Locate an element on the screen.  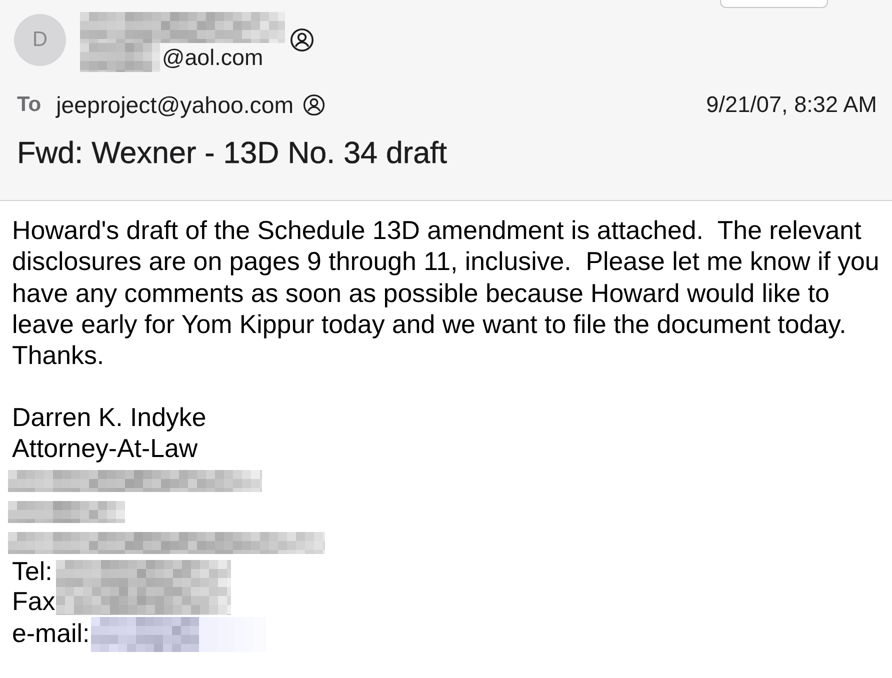
to-label: To is located at coordinates (29, 105).